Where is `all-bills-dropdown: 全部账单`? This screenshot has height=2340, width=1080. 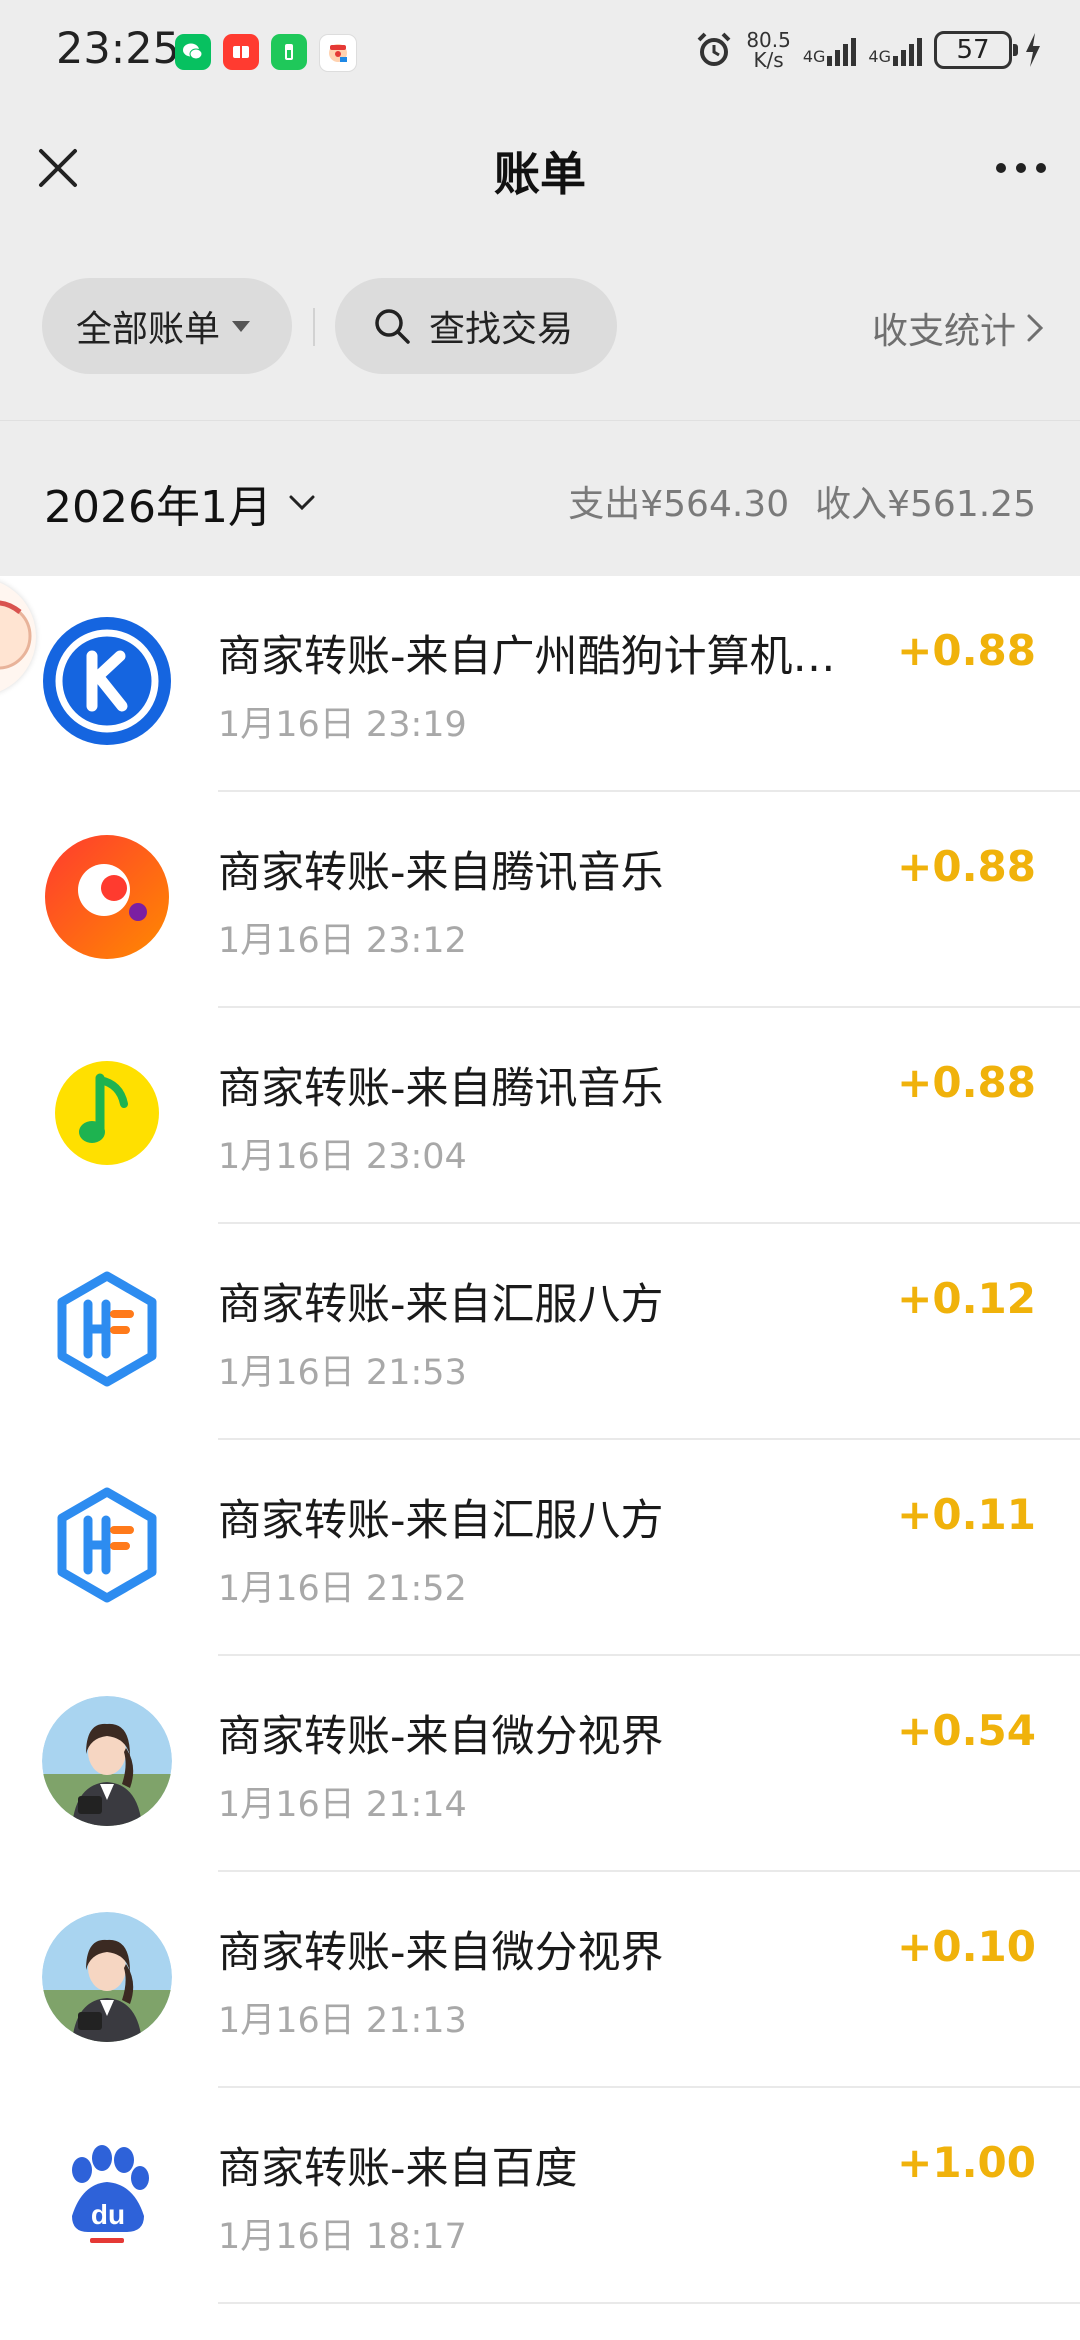 all-bills-dropdown: 全部账单 is located at coordinates (167, 326).